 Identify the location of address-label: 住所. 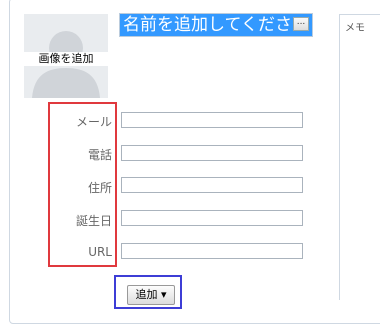
(99, 188).